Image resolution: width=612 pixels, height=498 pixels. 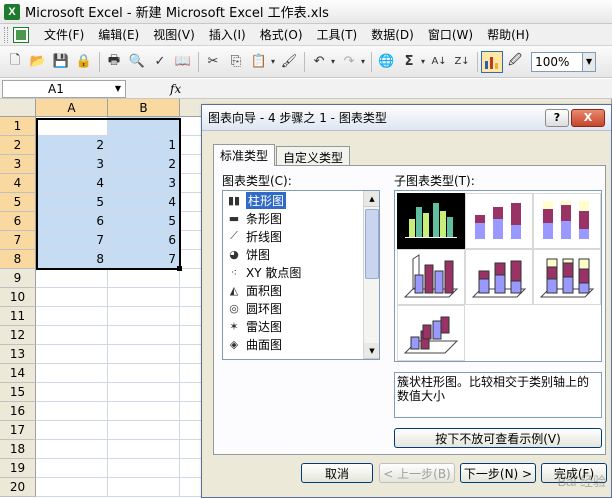 What do you see at coordinates (144, 164) in the screenshot?
I see `cell: 2` at bounding box center [144, 164].